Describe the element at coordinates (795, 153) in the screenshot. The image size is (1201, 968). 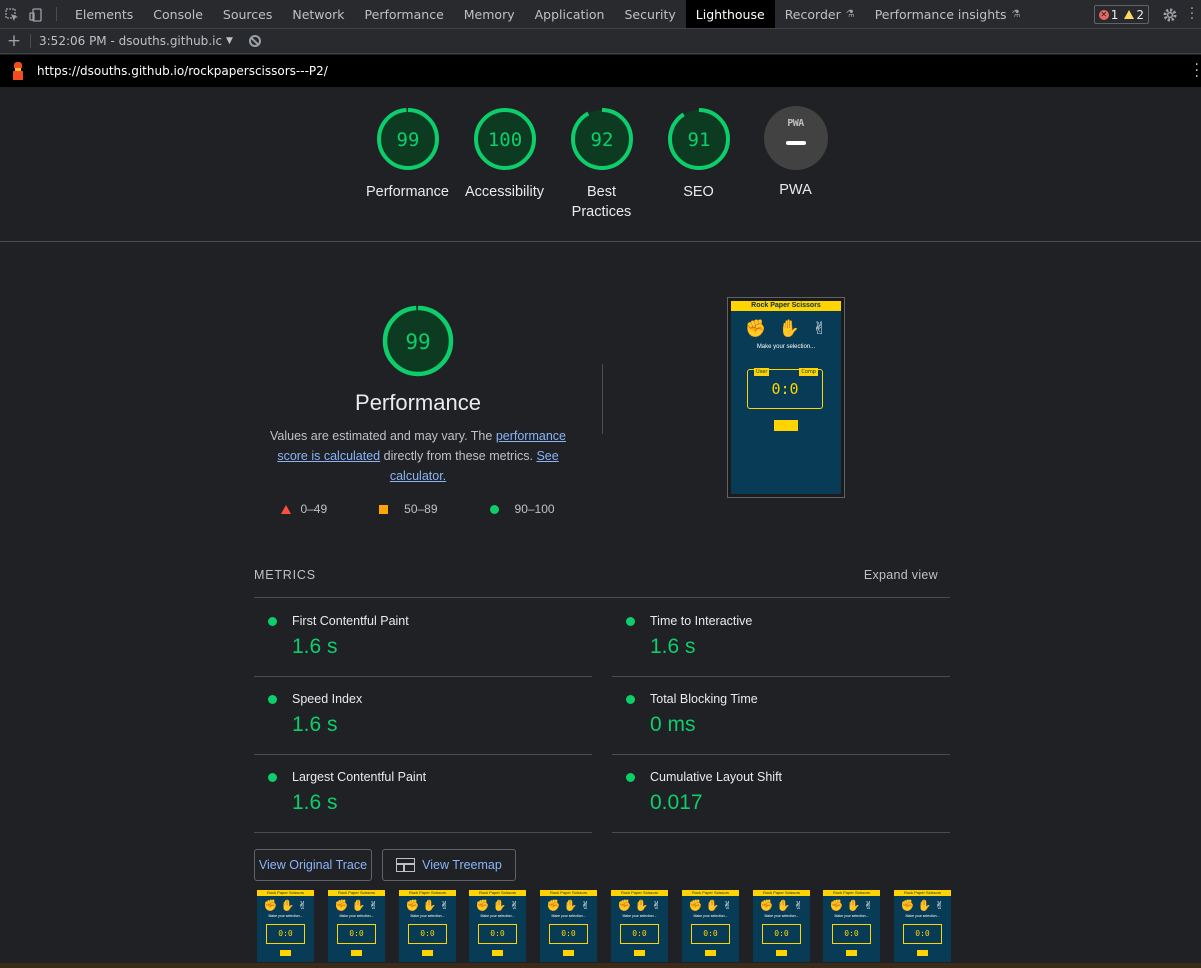
I see `gauge-pwa: PWA PWA` at that location.